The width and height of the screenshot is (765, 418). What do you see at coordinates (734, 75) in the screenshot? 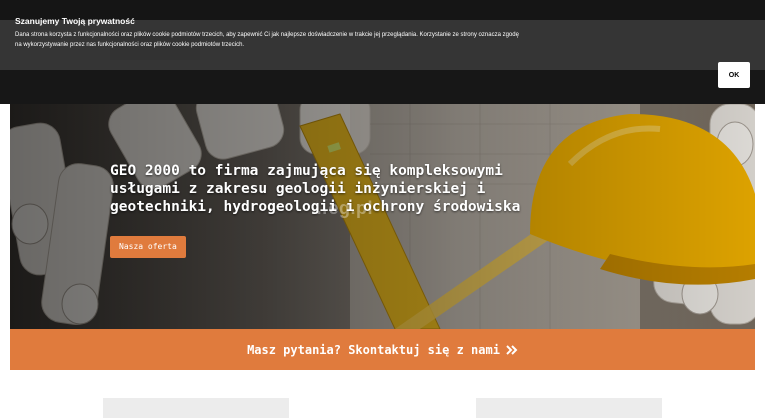
I see `cookie-ok-button: OK` at bounding box center [734, 75].